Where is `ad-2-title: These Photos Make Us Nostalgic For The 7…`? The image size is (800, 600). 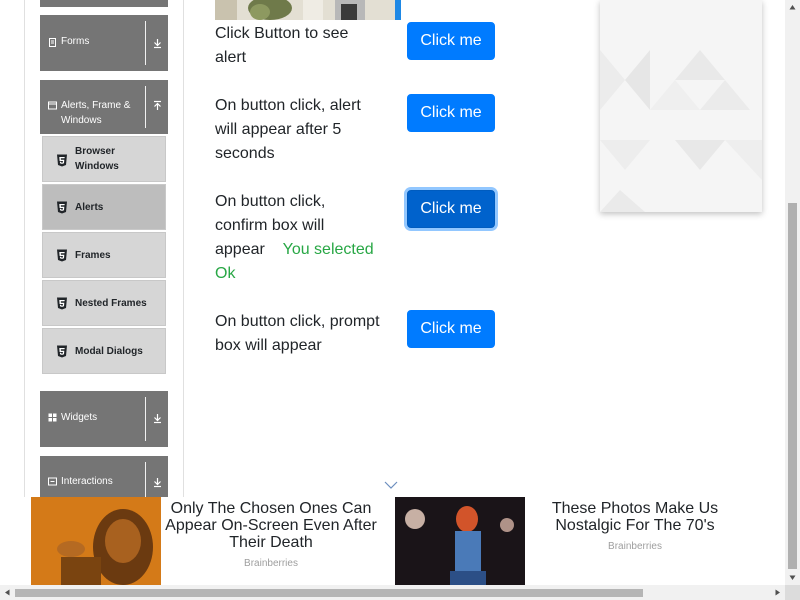
ad-2-title: These Photos Make Us Nostalgic For The 7… is located at coordinates (635, 517).